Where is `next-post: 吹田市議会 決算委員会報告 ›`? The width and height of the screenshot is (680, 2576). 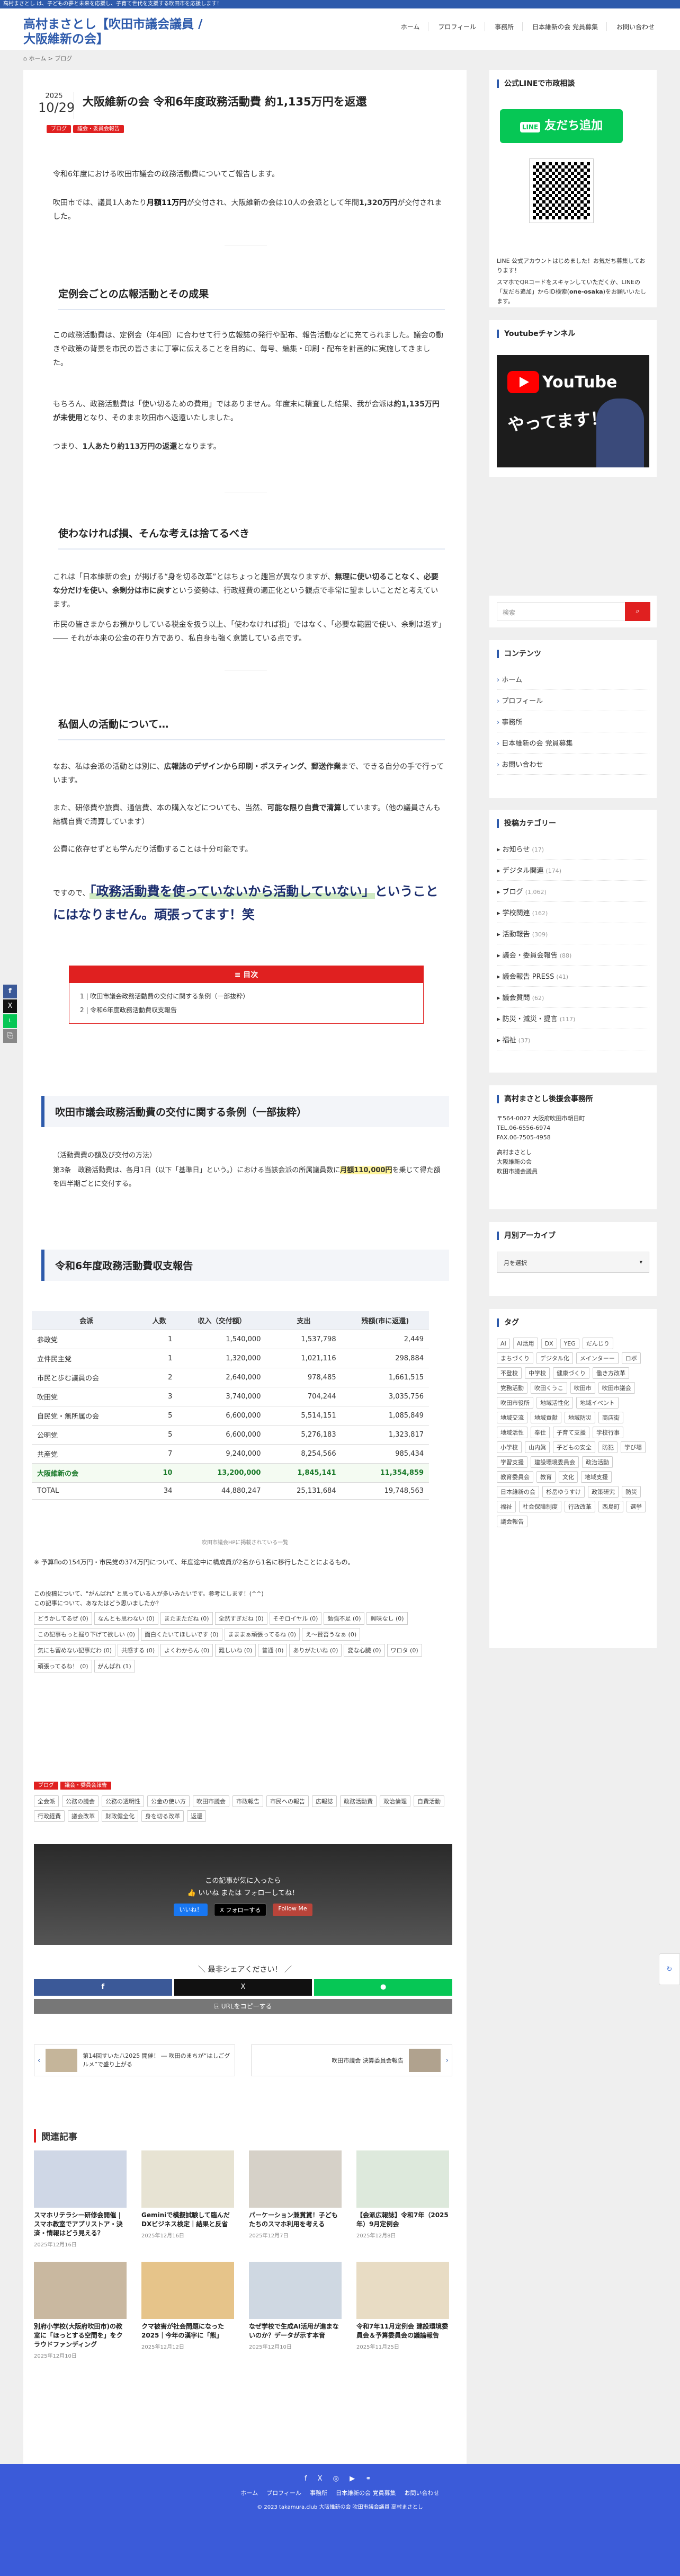
next-post: 吹田市議会 決算委員会報告 › is located at coordinates (351, 2060).